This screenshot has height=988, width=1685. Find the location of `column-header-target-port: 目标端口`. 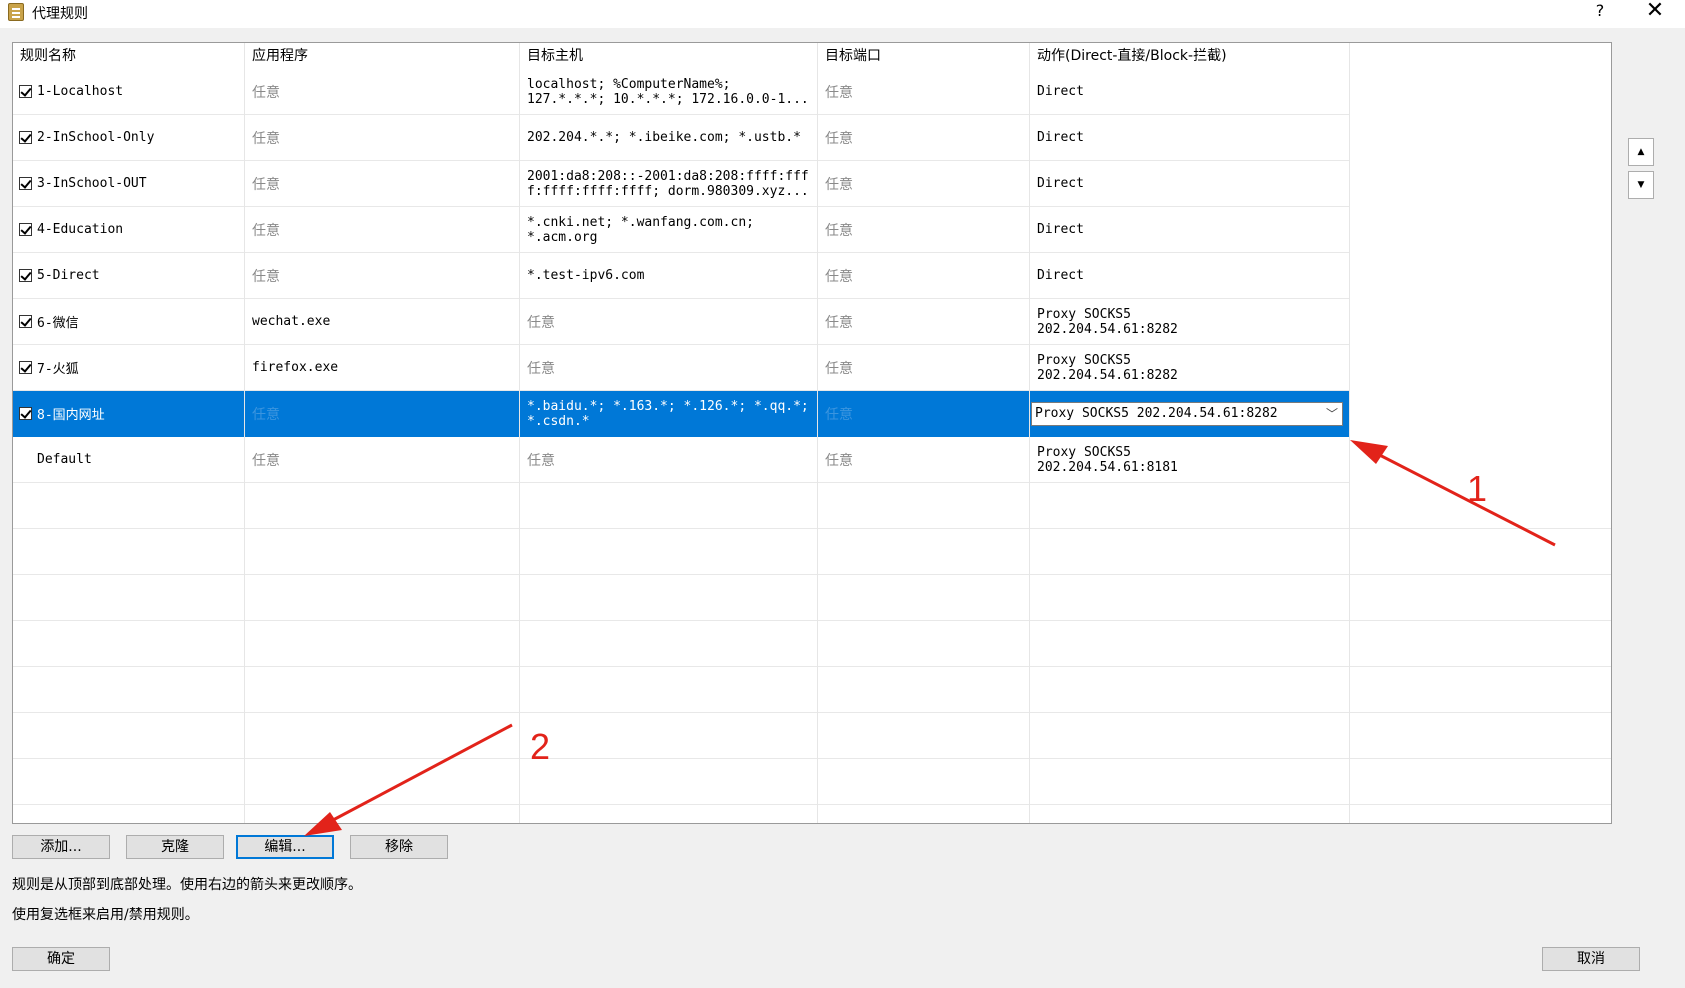

column-header-target-port: 目标端口 is located at coordinates (924, 56).